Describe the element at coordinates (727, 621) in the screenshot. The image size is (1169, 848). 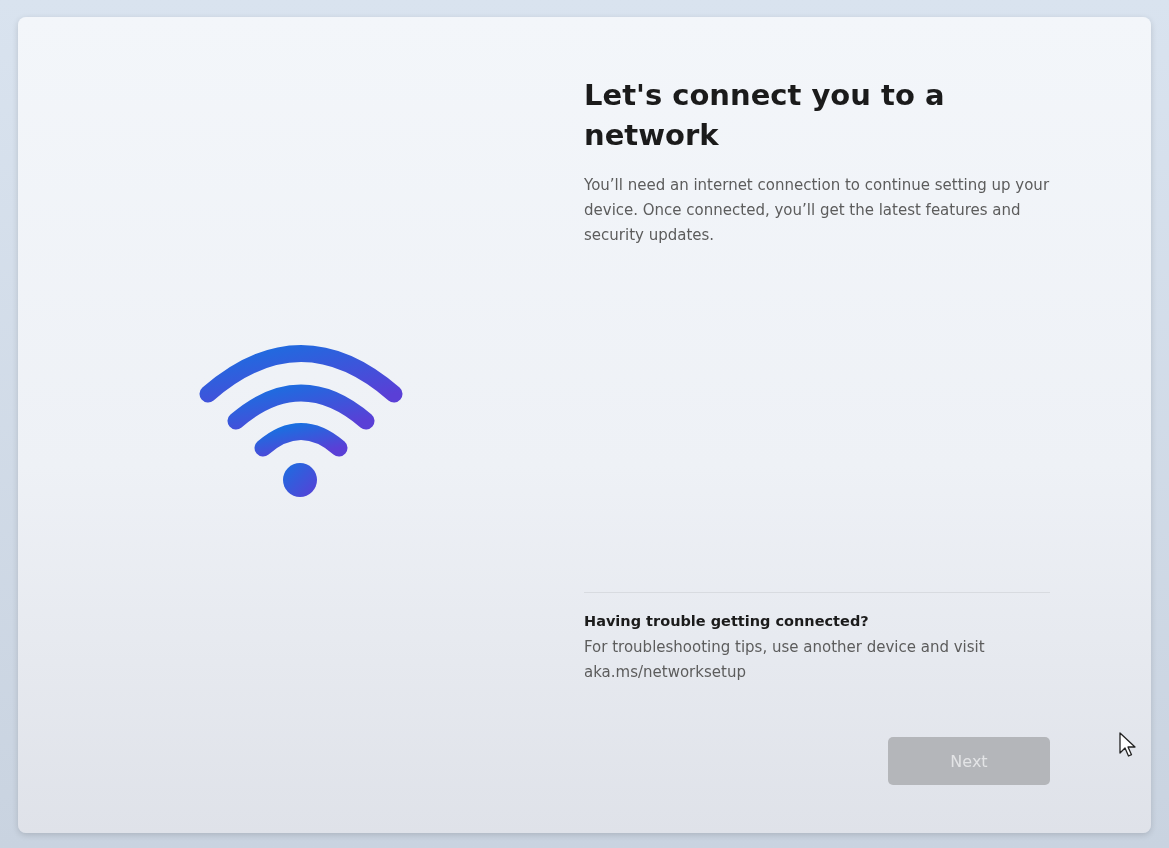
I see `help-heading: Having trouble getting connected?` at that location.